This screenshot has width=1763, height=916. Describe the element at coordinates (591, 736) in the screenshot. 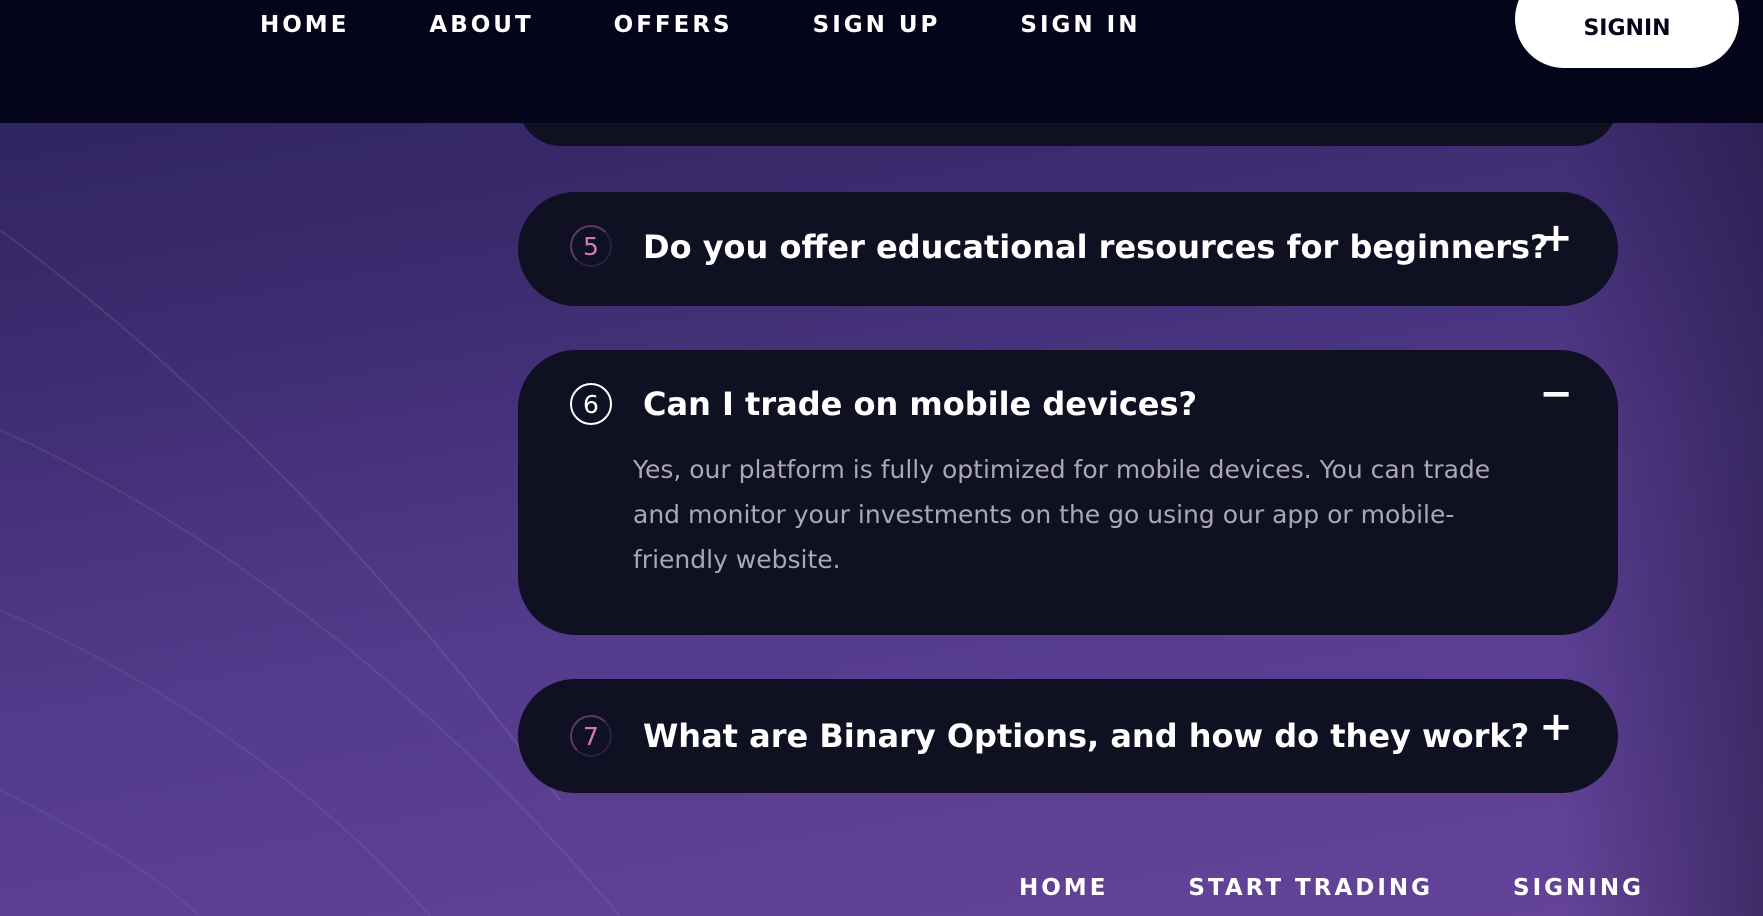

I see `faq-number-badge: 7` at that location.